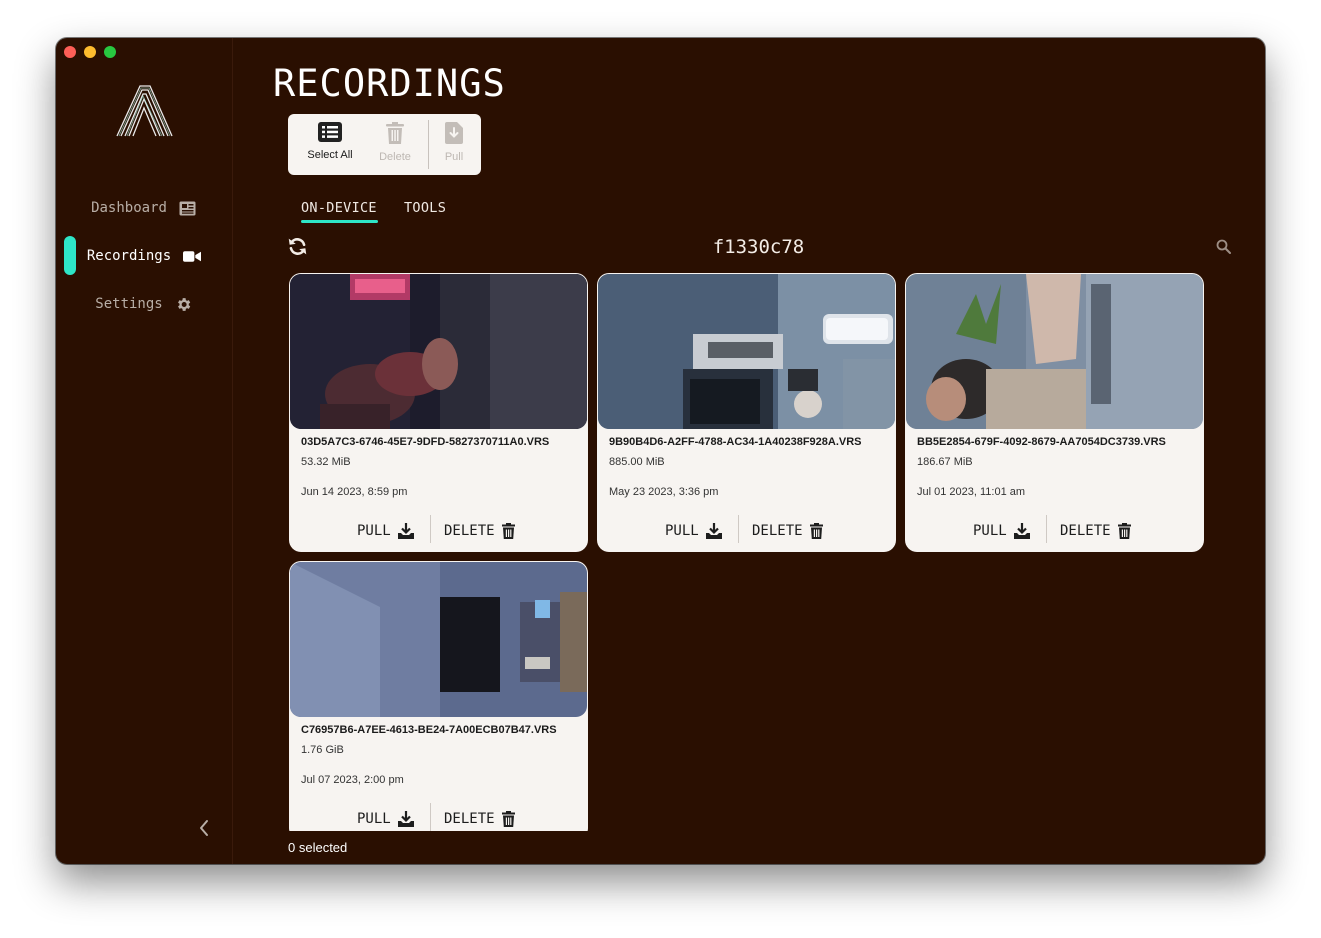 Image resolution: width=1321 pixels, height=938 pixels. What do you see at coordinates (339, 221) in the screenshot?
I see `active-tab-indicator` at bounding box center [339, 221].